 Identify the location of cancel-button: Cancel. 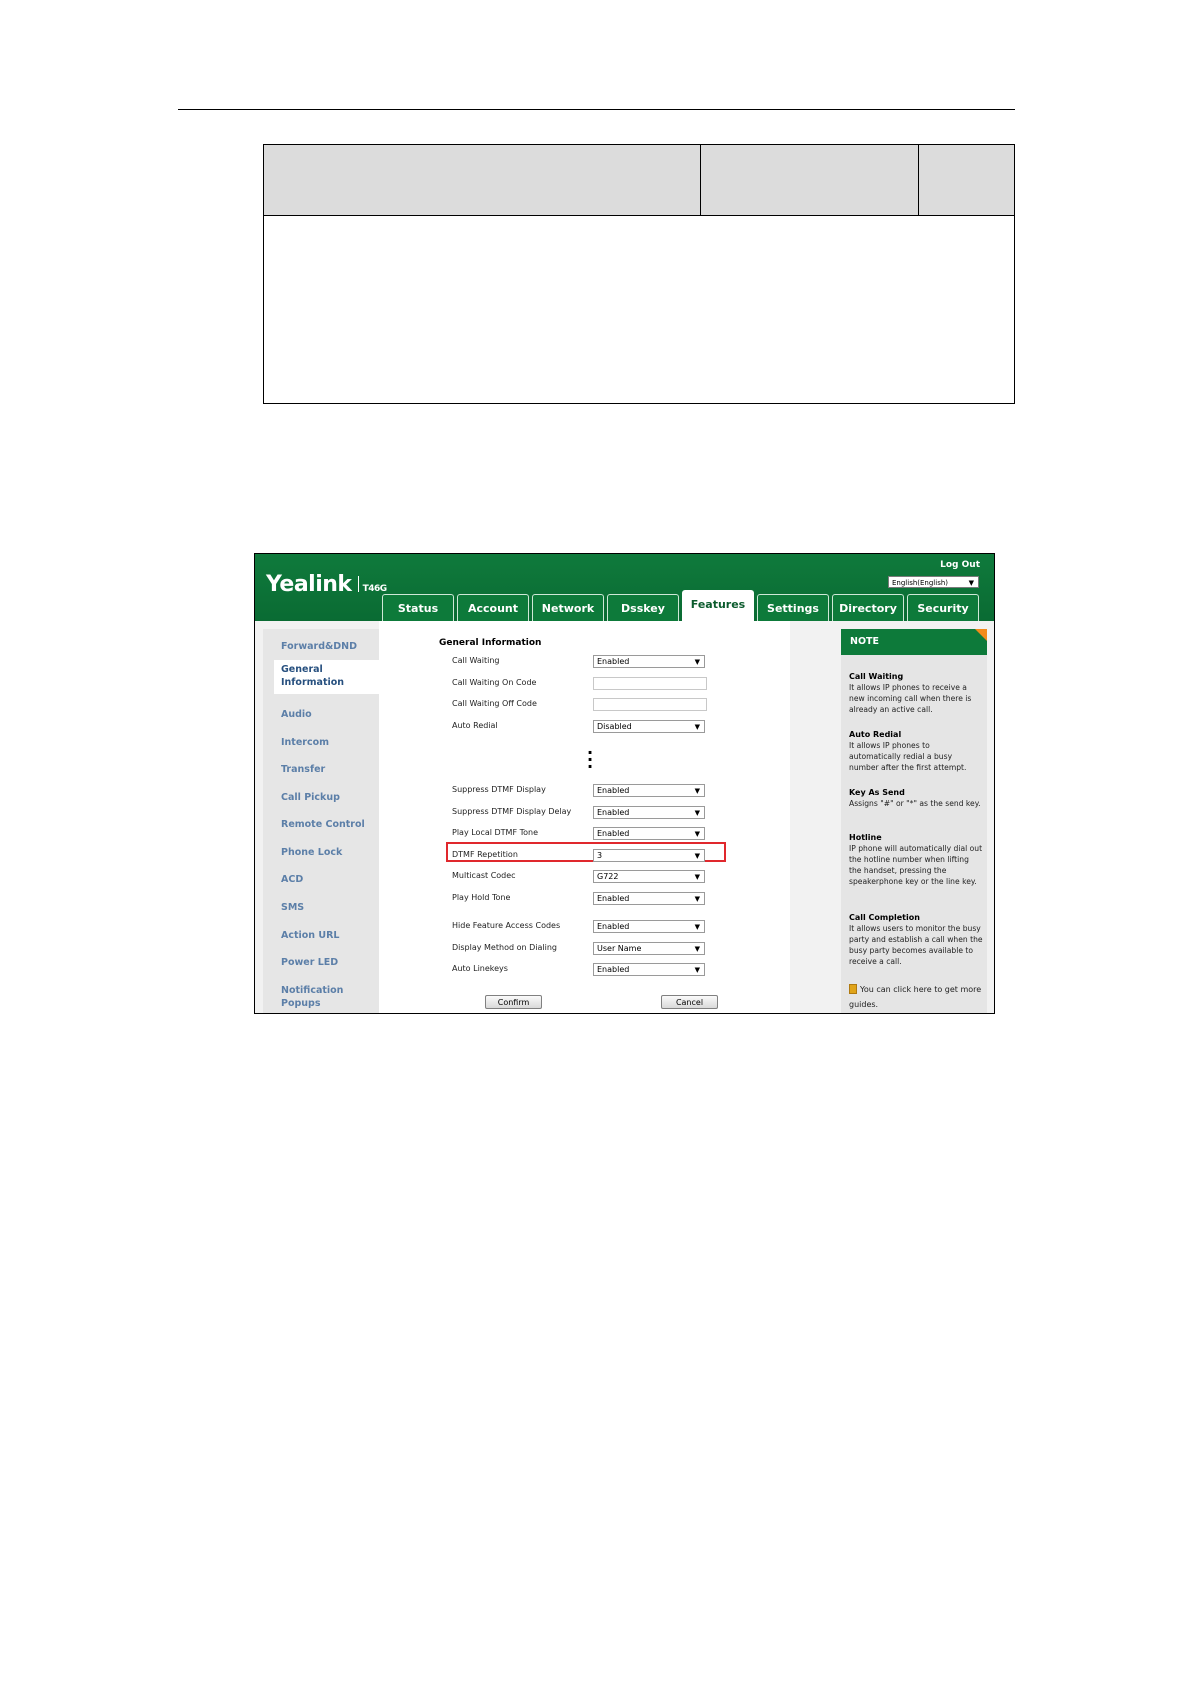
(689, 1002).